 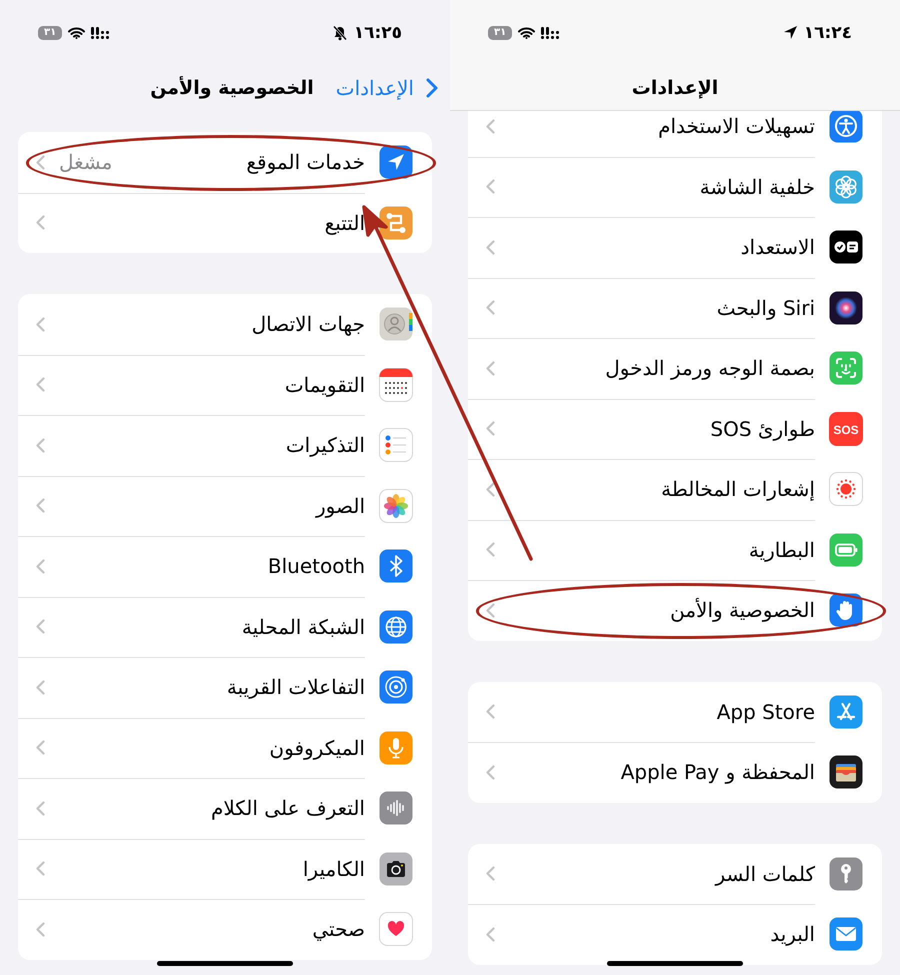 What do you see at coordinates (675, 308) in the screenshot?
I see `settings-row: Siri والبحث` at bounding box center [675, 308].